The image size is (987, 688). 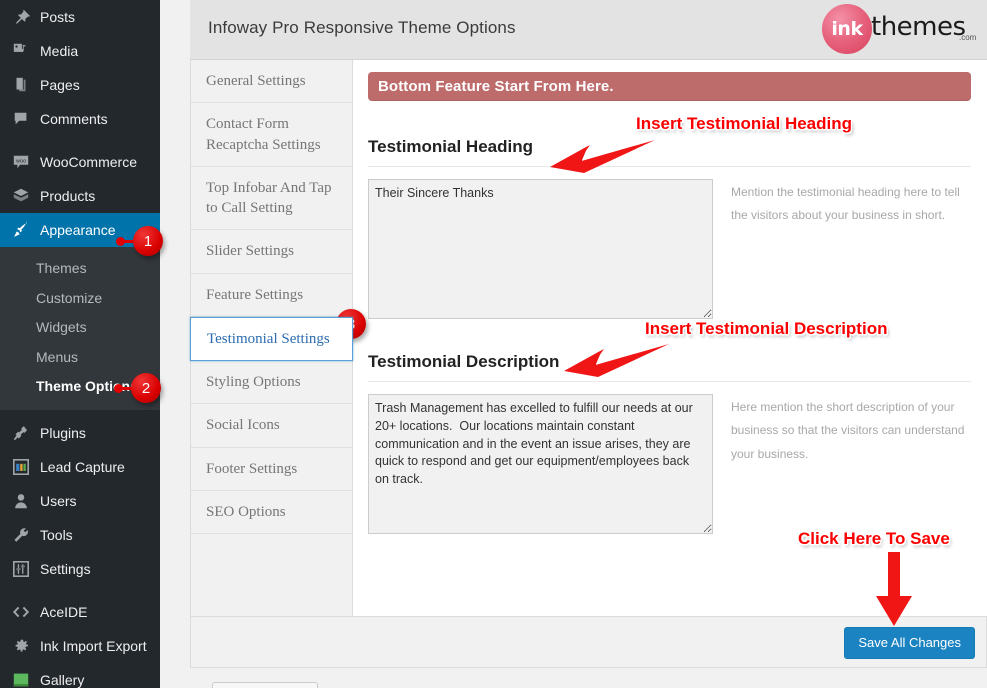 What do you see at coordinates (80, 569) in the screenshot?
I see `sidebar-item-settings: Settings` at bounding box center [80, 569].